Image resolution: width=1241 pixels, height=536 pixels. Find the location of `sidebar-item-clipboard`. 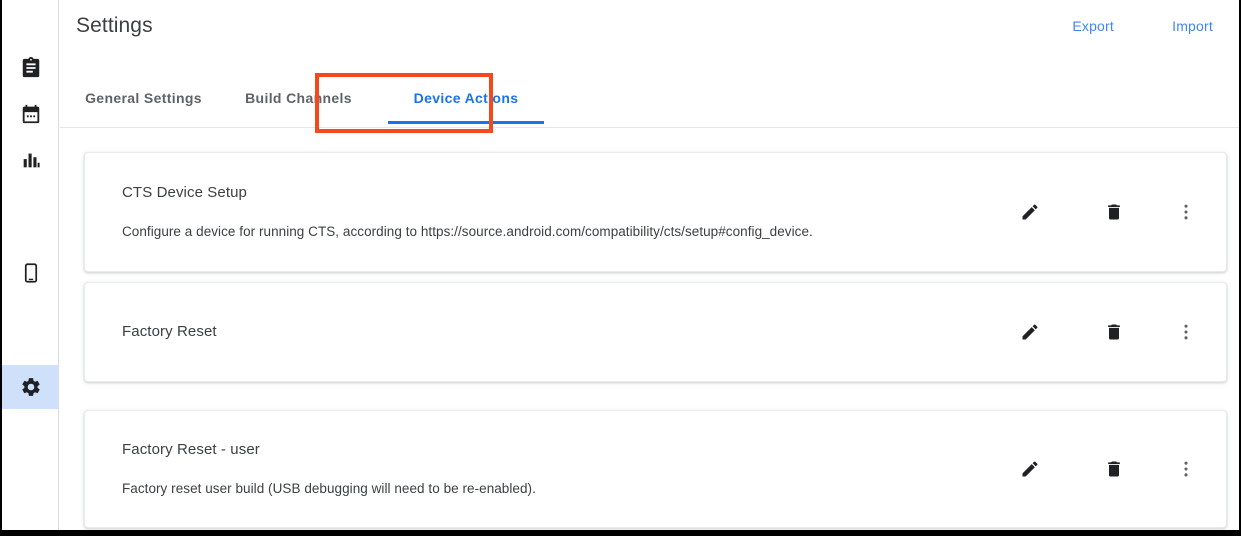

sidebar-item-clipboard is located at coordinates (30, 68).